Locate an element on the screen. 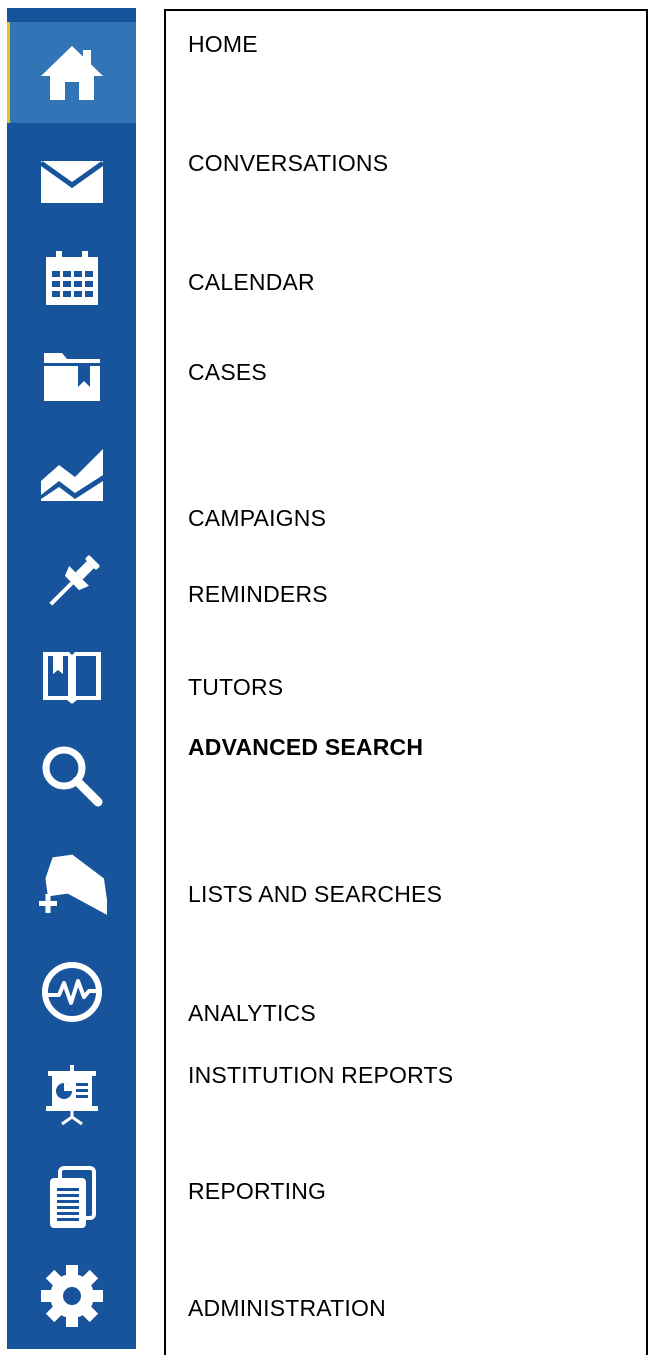 This screenshot has width=651, height=1355. pin-icon is located at coordinates (73, 580).